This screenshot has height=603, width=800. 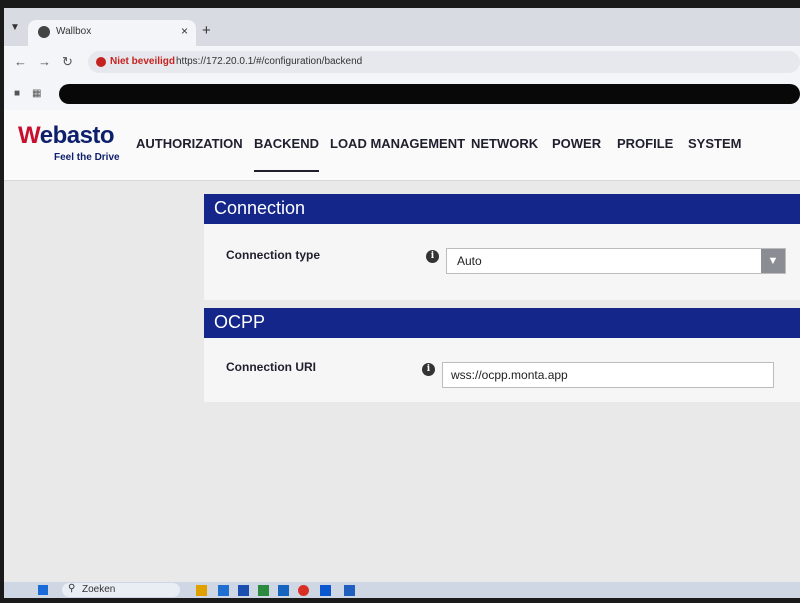 I want to click on nav-load-management: LOAD MANAGEMENT, so click(x=397, y=143).